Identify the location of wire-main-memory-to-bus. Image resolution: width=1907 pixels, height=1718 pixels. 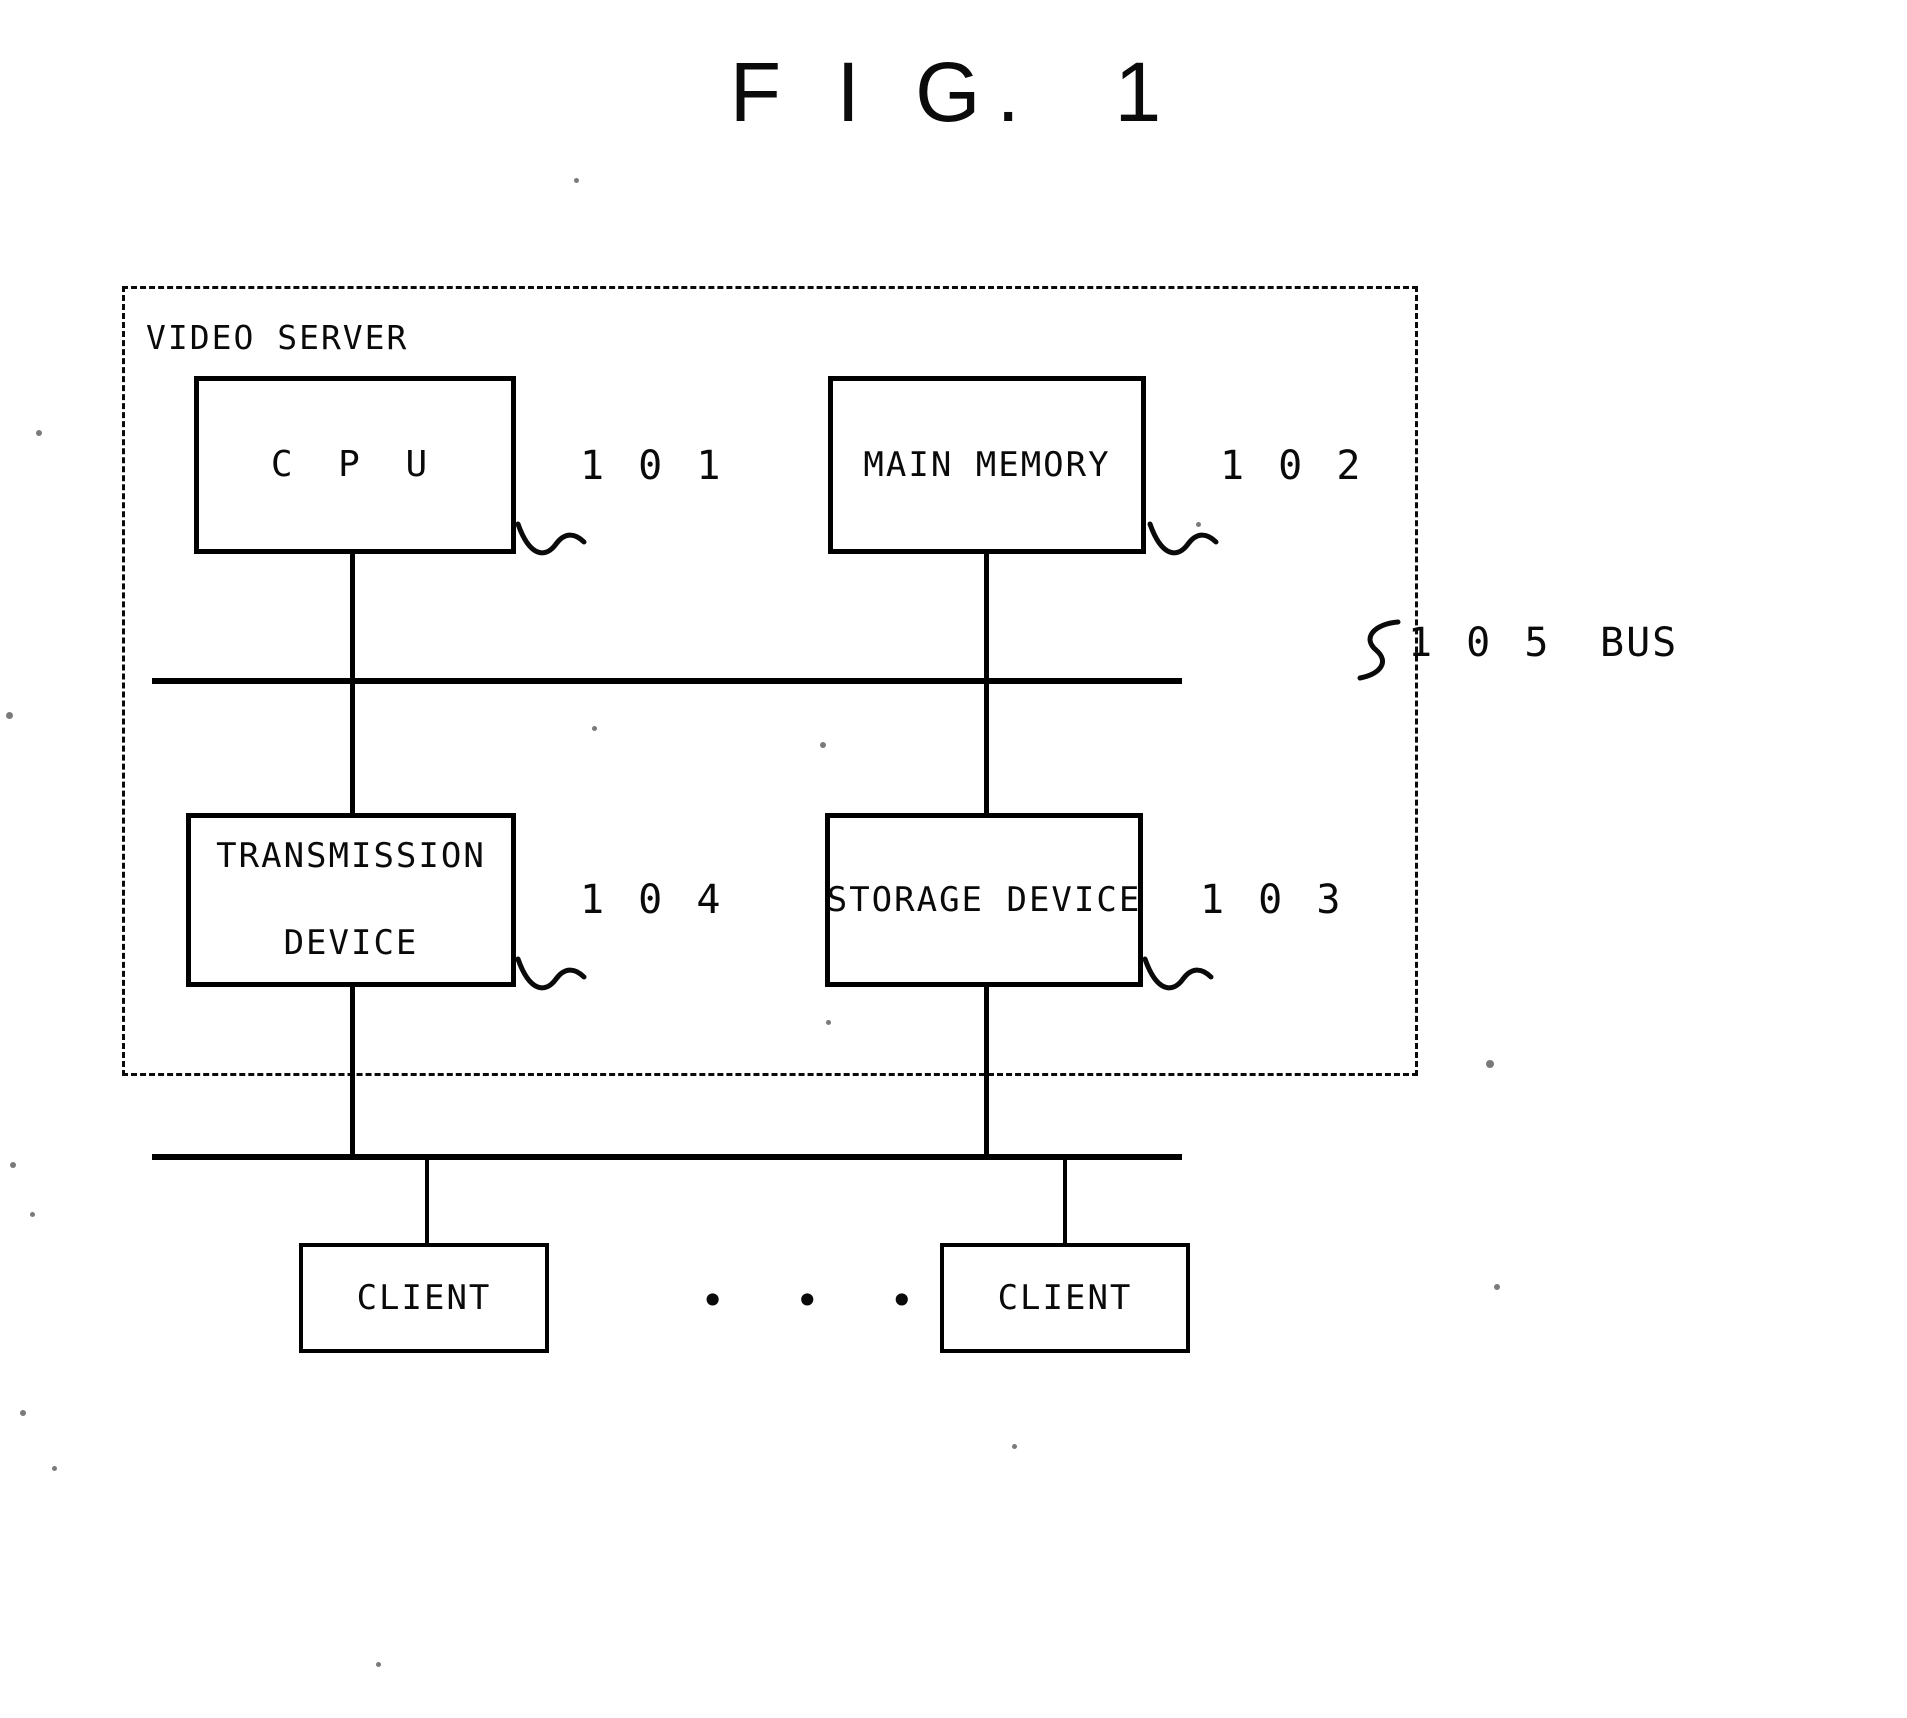
(986, 618).